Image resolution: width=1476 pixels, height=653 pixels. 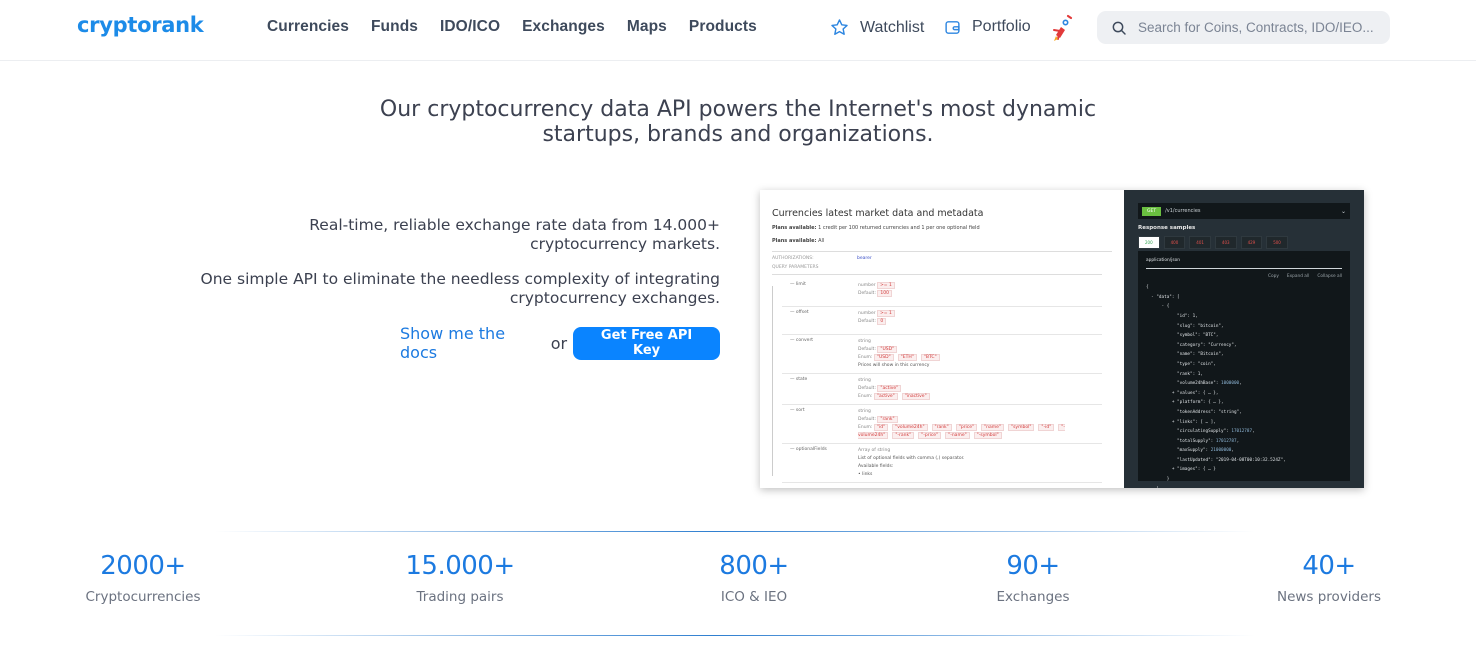 I want to click on param-name: — state, so click(x=799, y=379).